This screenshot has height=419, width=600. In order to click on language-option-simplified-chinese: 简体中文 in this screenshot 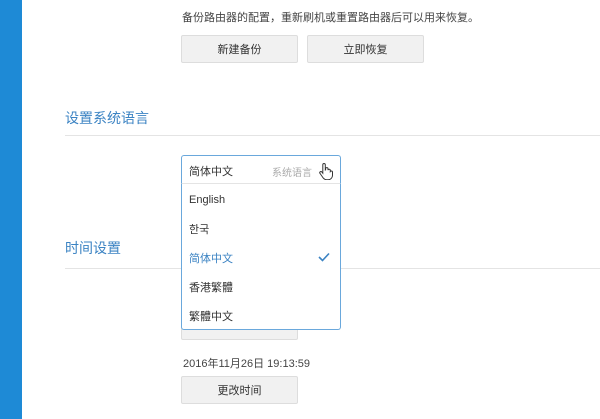, I will do `click(261, 257)`.